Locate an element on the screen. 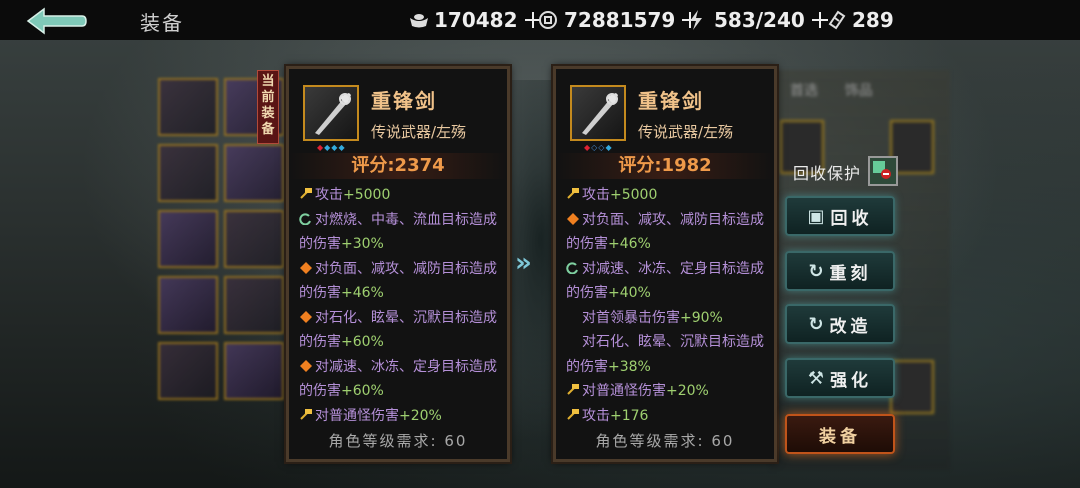 The height and width of the screenshot is (488, 1080). hammer-icon: ⚒ is located at coordinates (816, 378).